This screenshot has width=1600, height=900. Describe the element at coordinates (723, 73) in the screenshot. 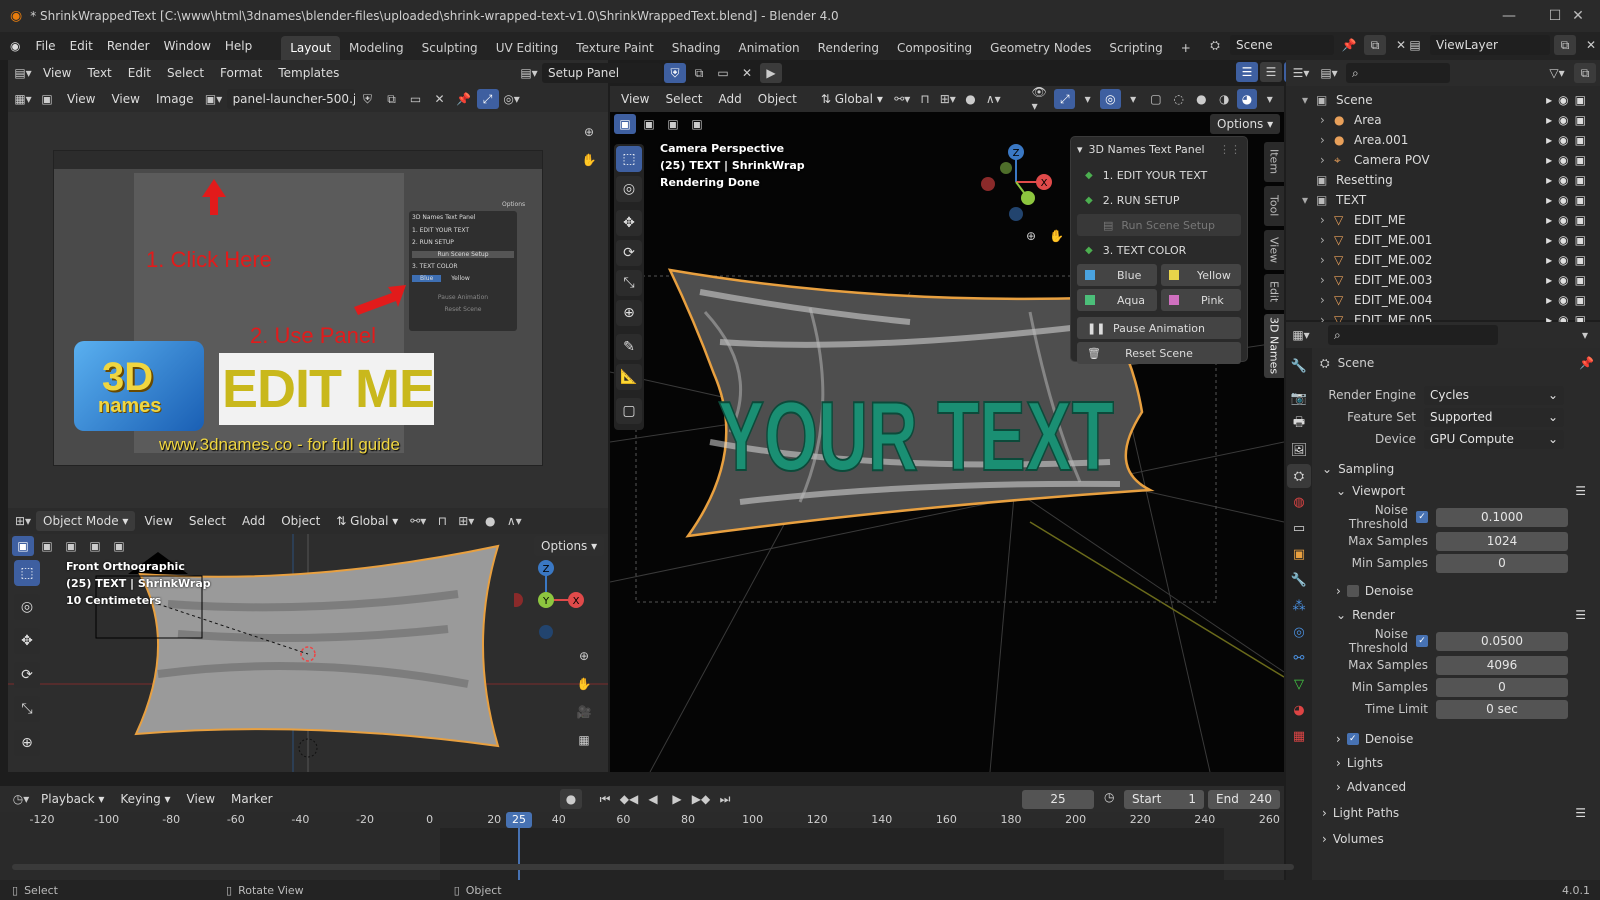

I see `open-folder-icon: ▭` at that location.